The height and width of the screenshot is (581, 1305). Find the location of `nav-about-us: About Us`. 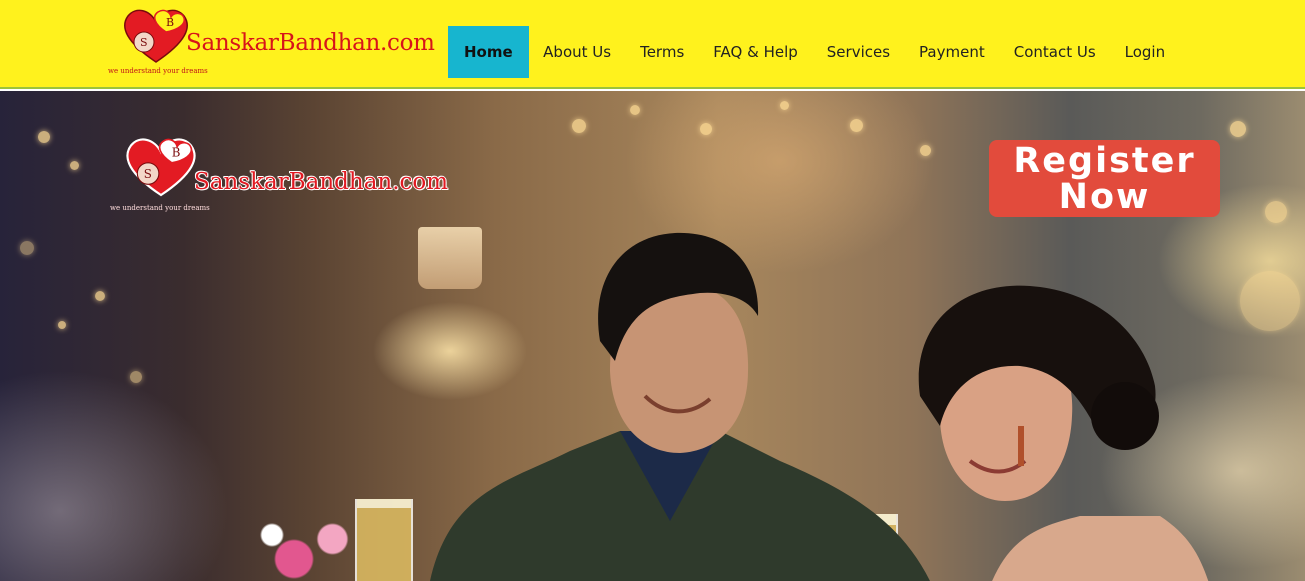

nav-about-us: About Us is located at coordinates (577, 52).